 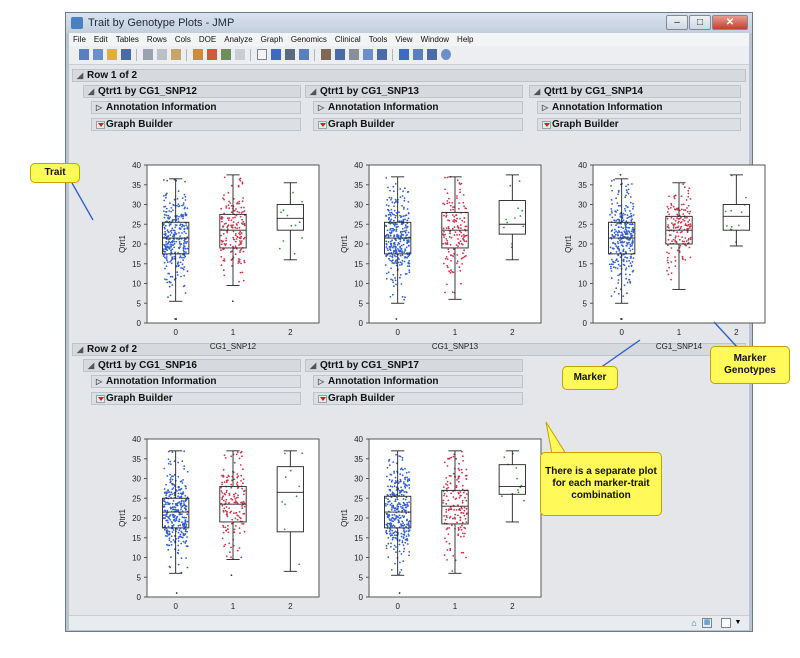 What do you see at coordinates (240, 54) in the screenshot?
I see `dropdown-icon` at bounding box center [240, 54].